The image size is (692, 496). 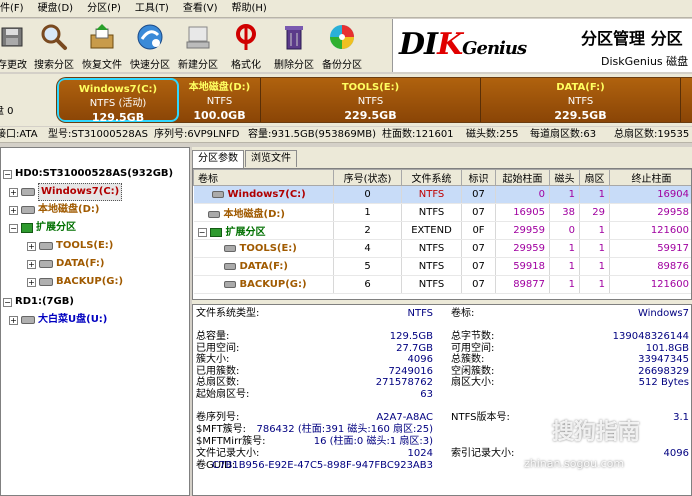 I want to click on quick-partition-button: 快速分区, so click(x=150, y=45).